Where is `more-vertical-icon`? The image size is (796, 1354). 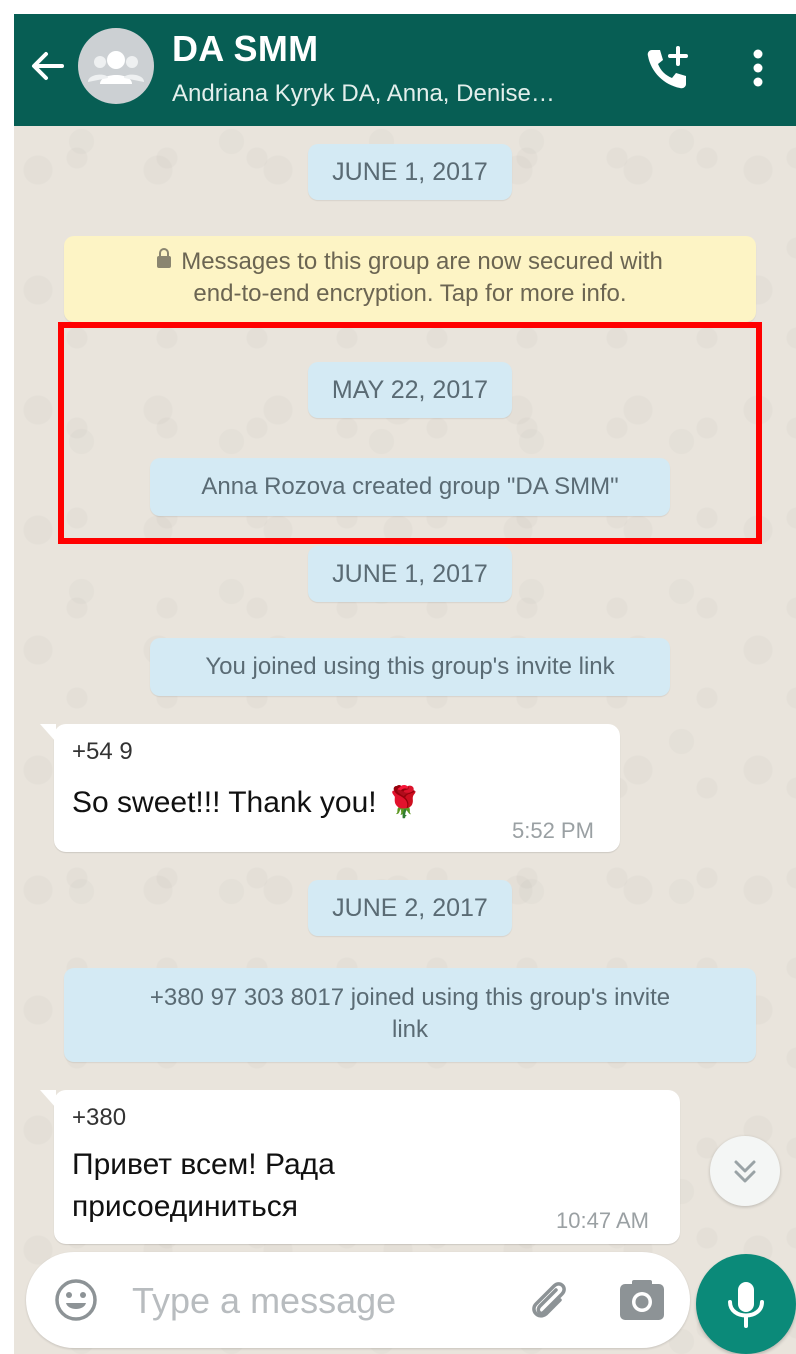
more-vertical-icon is located at coordinates (758, 68).